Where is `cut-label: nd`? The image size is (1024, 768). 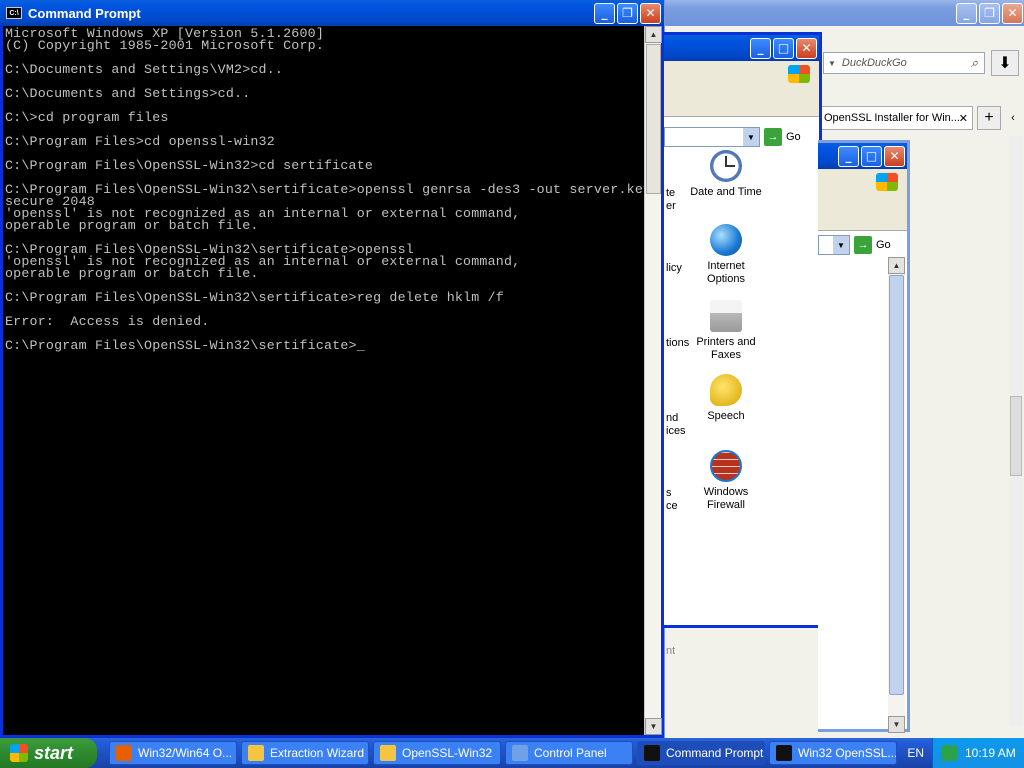
cut-label: nd is located at coordinates (672, 418).